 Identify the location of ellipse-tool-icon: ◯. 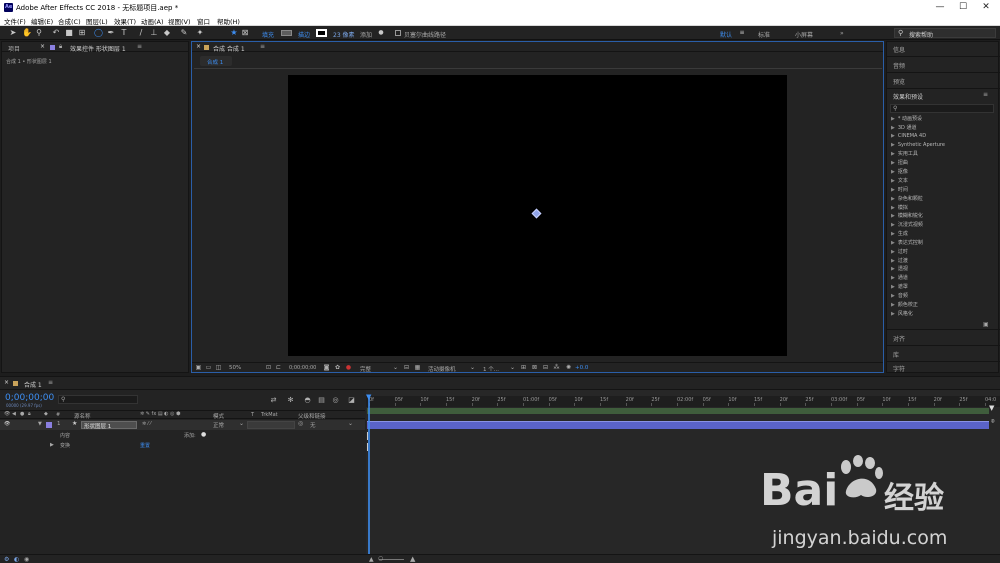
(98, 33).